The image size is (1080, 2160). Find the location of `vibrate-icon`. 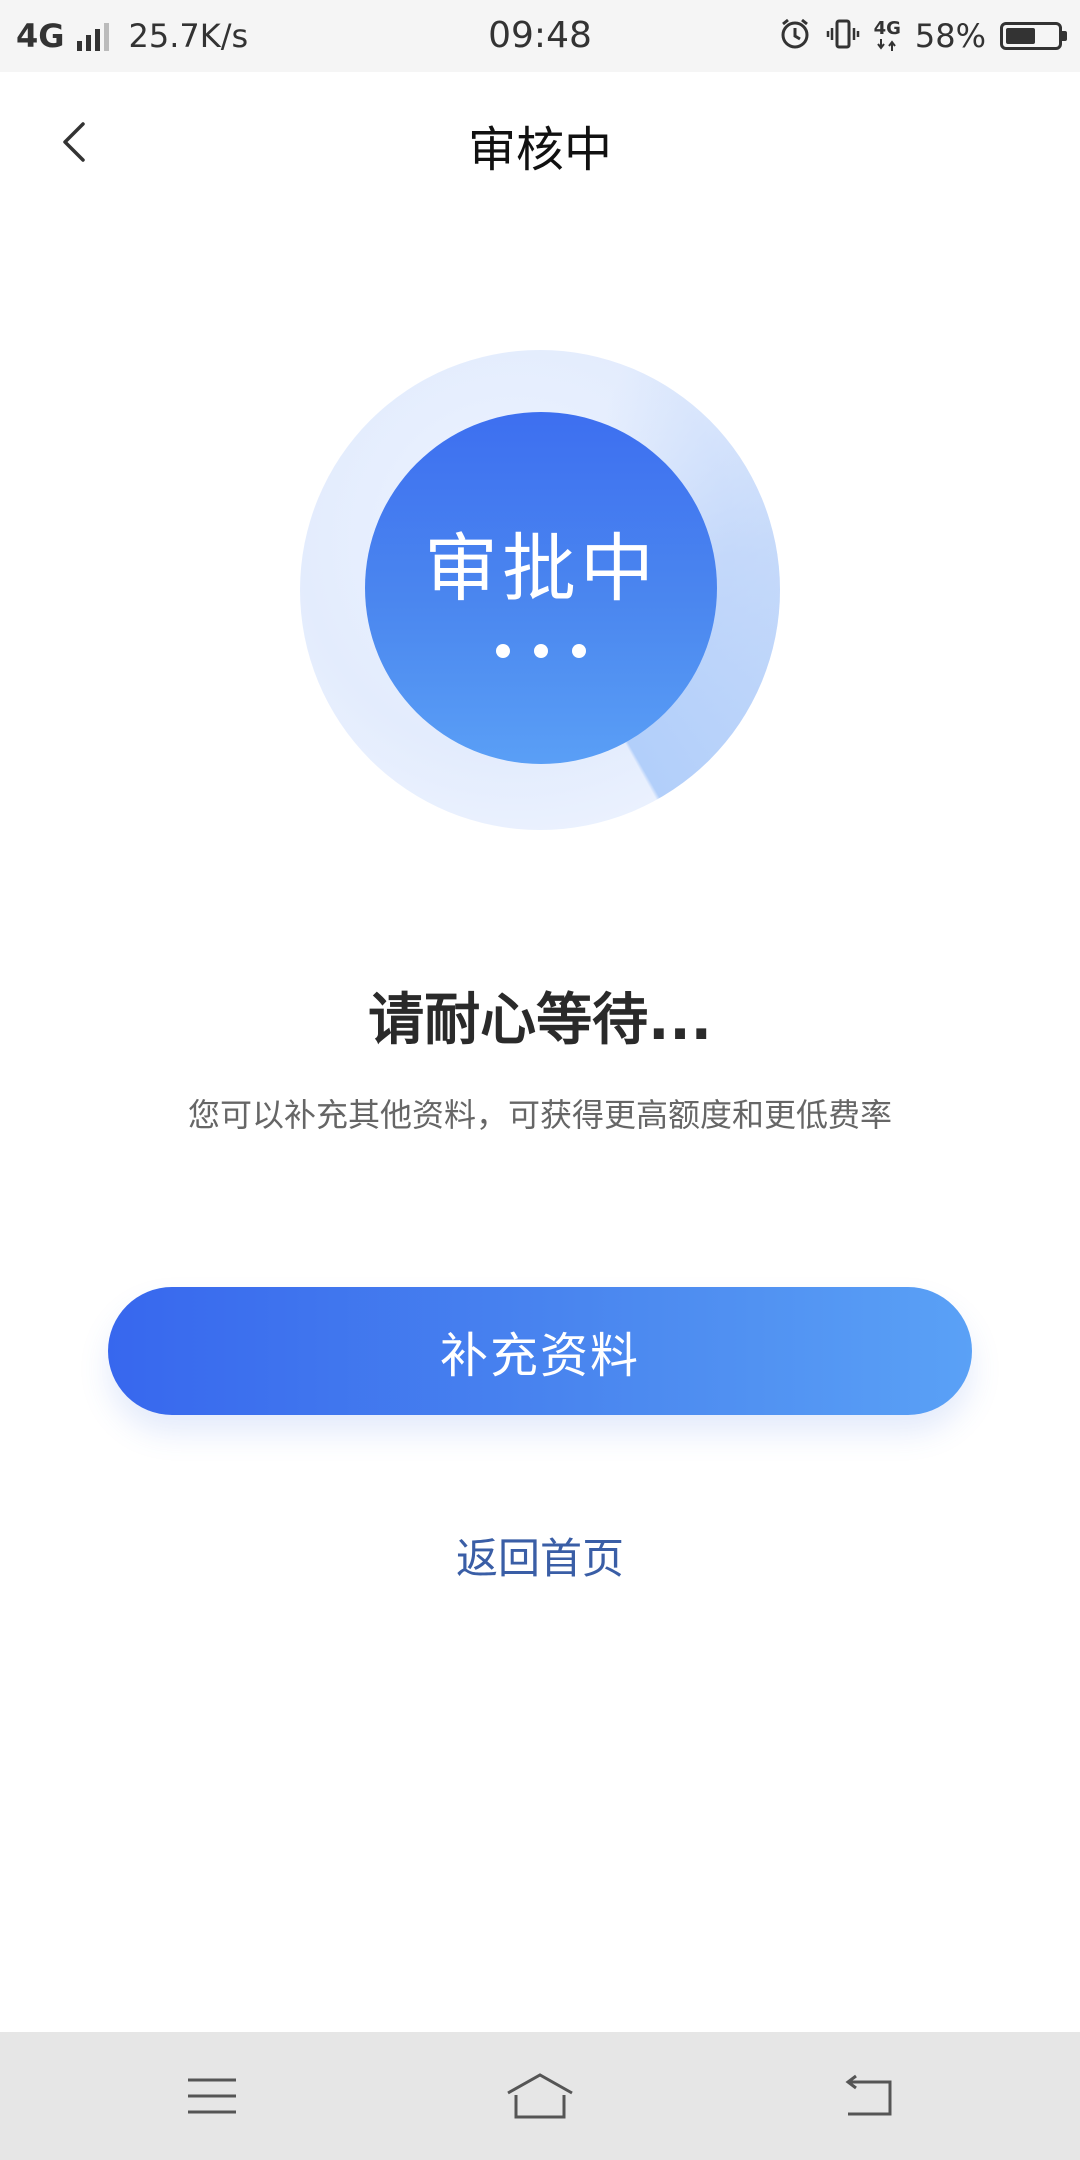

vibrate-icon is located at coordinates (843, 36).